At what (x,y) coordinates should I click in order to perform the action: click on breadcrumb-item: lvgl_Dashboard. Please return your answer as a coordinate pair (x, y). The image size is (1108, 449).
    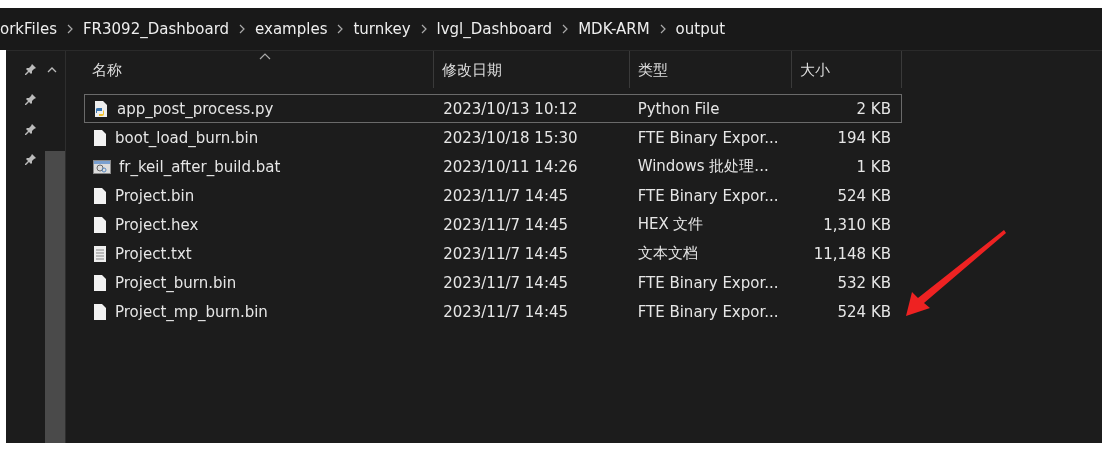
    Looking at the image, I should click on (494, 29).